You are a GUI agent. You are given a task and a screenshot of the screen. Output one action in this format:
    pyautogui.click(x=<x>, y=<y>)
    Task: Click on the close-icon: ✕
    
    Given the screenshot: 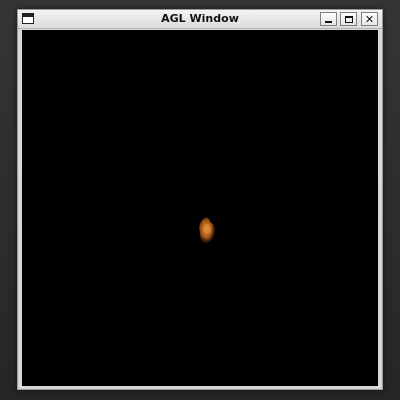 What is the action you would take?
    pyautogui.click(x=369, y=19)
    